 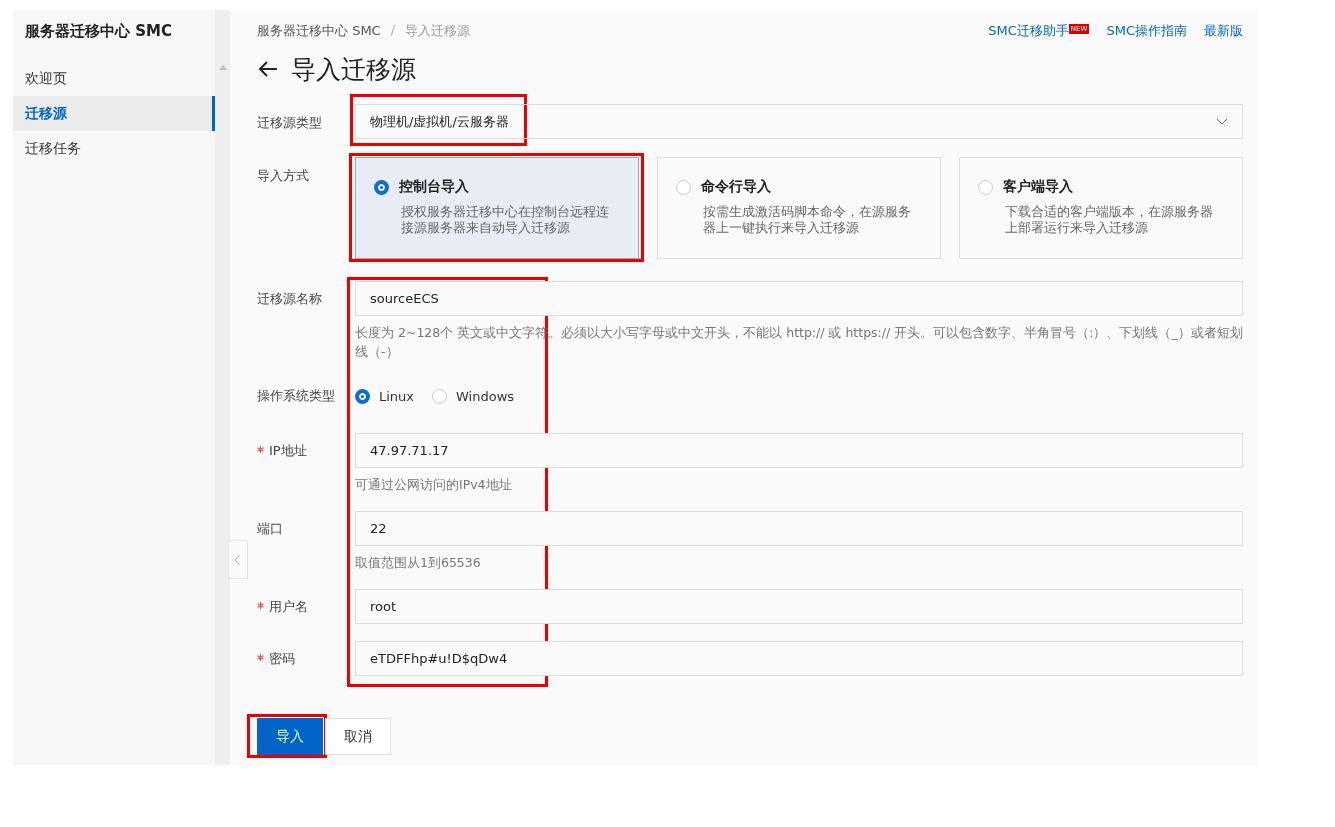 What do you see at coordinates (807, 220) in the screenshot?
I see `card-description: 按需生成激活码脚本命令，在源服务器上一键执行来导入迁移源` at bounding box center [807, 220].